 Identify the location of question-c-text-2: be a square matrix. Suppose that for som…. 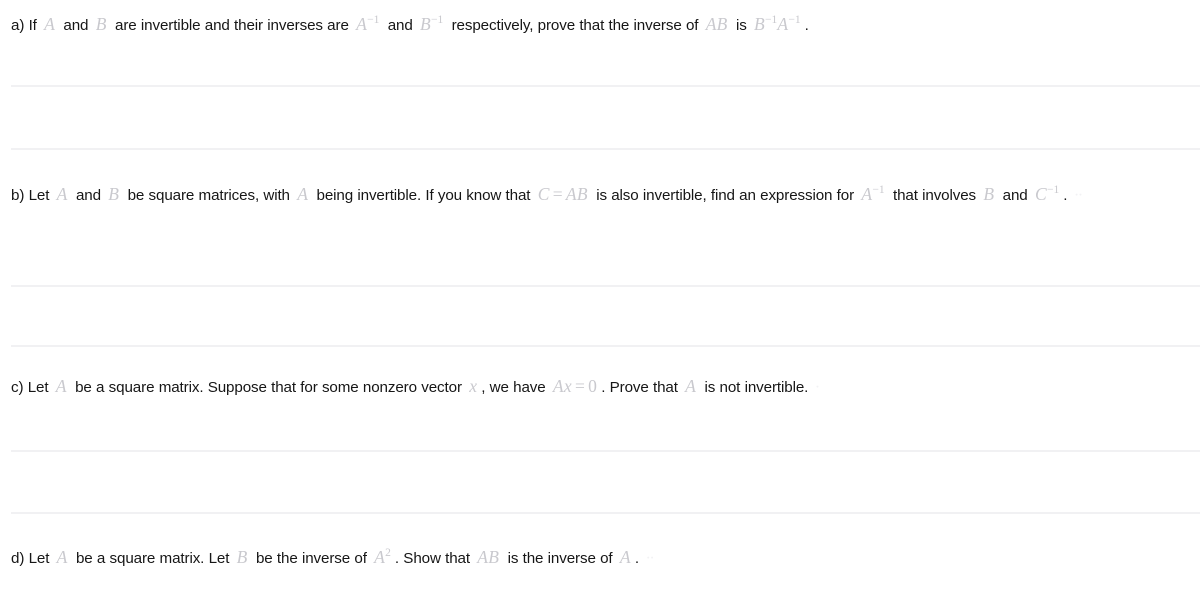
(268, 387).